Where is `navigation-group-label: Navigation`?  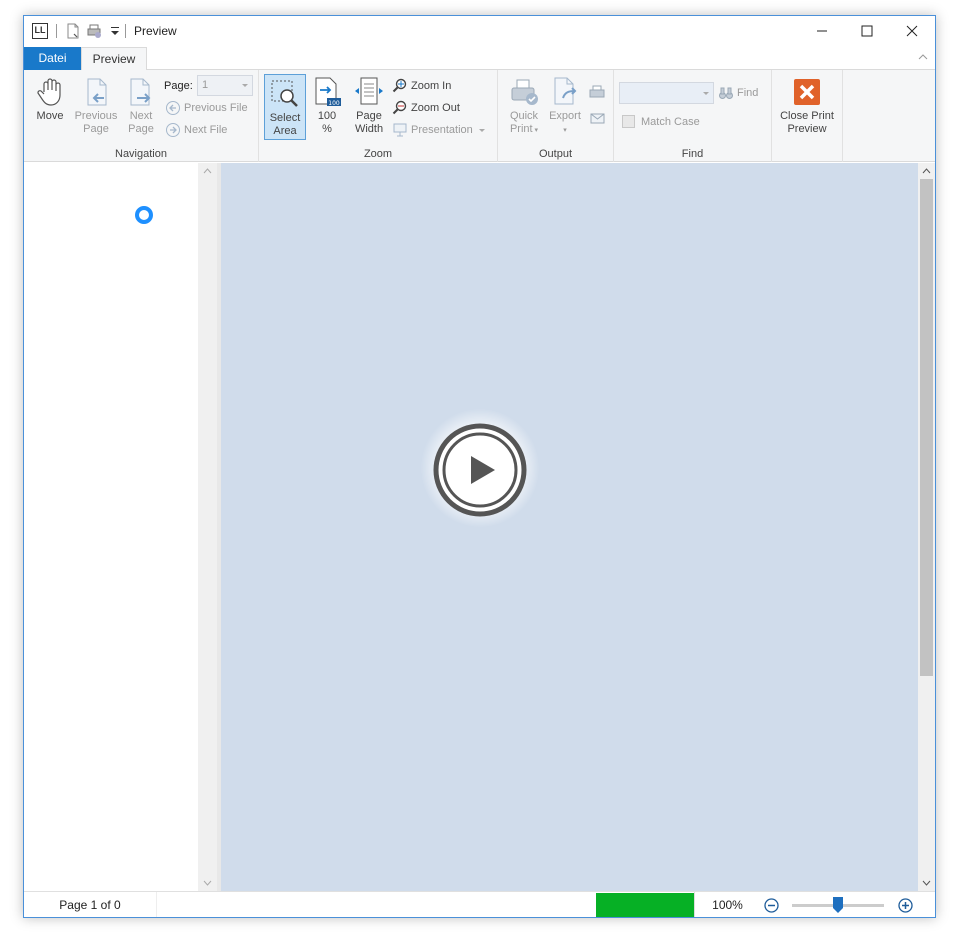 navigation-group-label: Navigation is located at coordinates (141, 154).